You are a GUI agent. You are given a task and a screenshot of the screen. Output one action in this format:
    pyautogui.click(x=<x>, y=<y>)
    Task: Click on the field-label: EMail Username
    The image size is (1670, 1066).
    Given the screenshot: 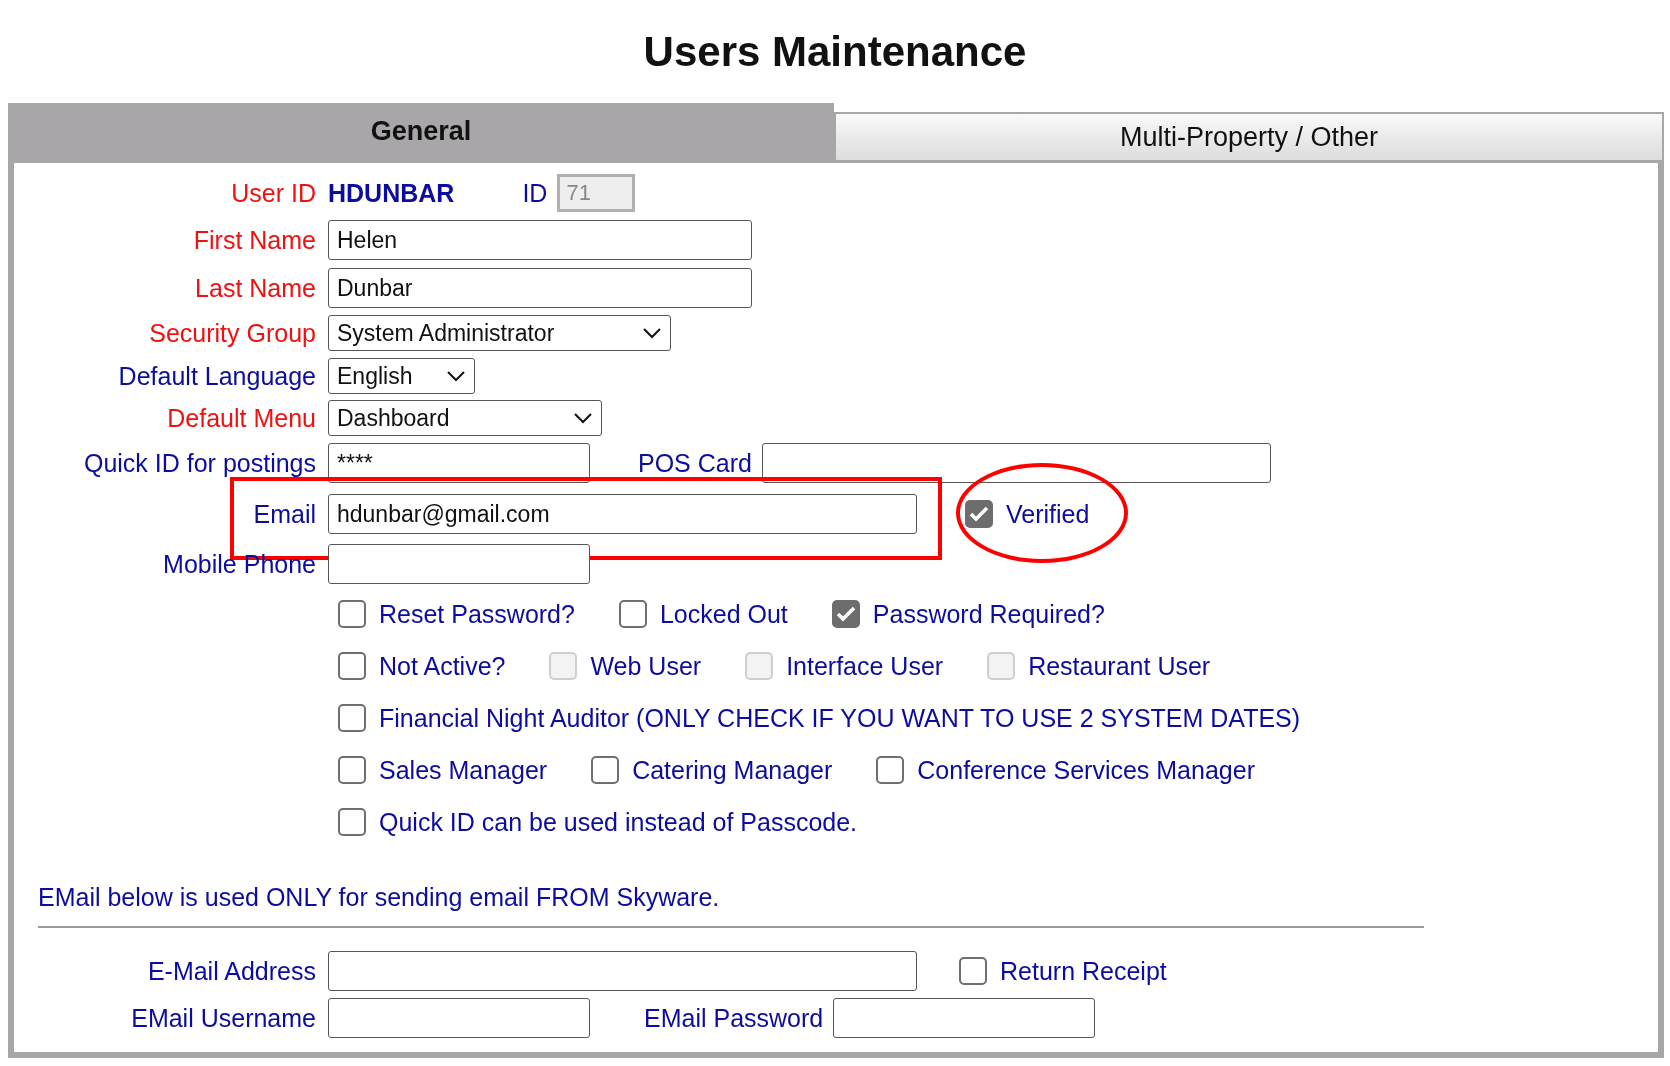 What is the action you would take?
    pyautogui.click(x=223, y=1018)
    